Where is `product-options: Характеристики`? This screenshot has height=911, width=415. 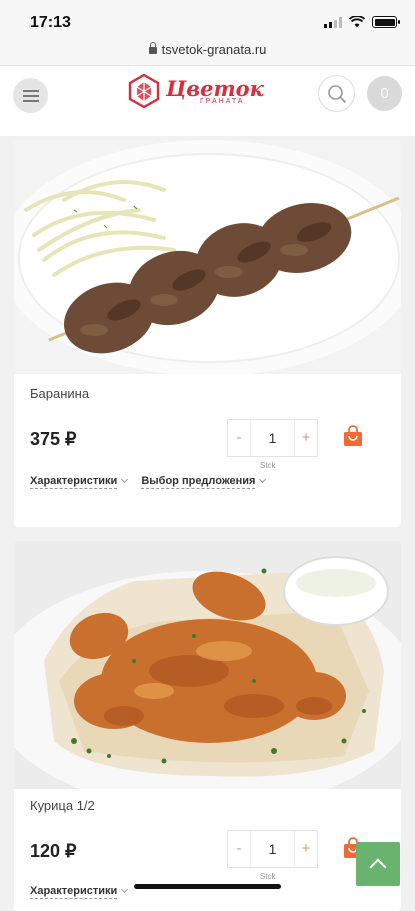
product-options: Характеристики is located at coordinates (79, 892).